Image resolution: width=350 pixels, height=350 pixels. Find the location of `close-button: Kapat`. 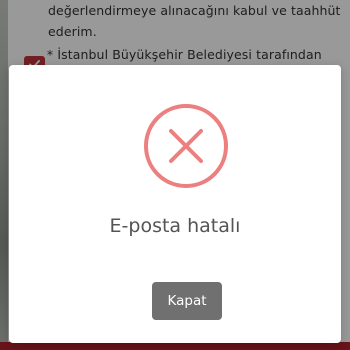

close-button: Kapat is located at coordinates (187, 301).